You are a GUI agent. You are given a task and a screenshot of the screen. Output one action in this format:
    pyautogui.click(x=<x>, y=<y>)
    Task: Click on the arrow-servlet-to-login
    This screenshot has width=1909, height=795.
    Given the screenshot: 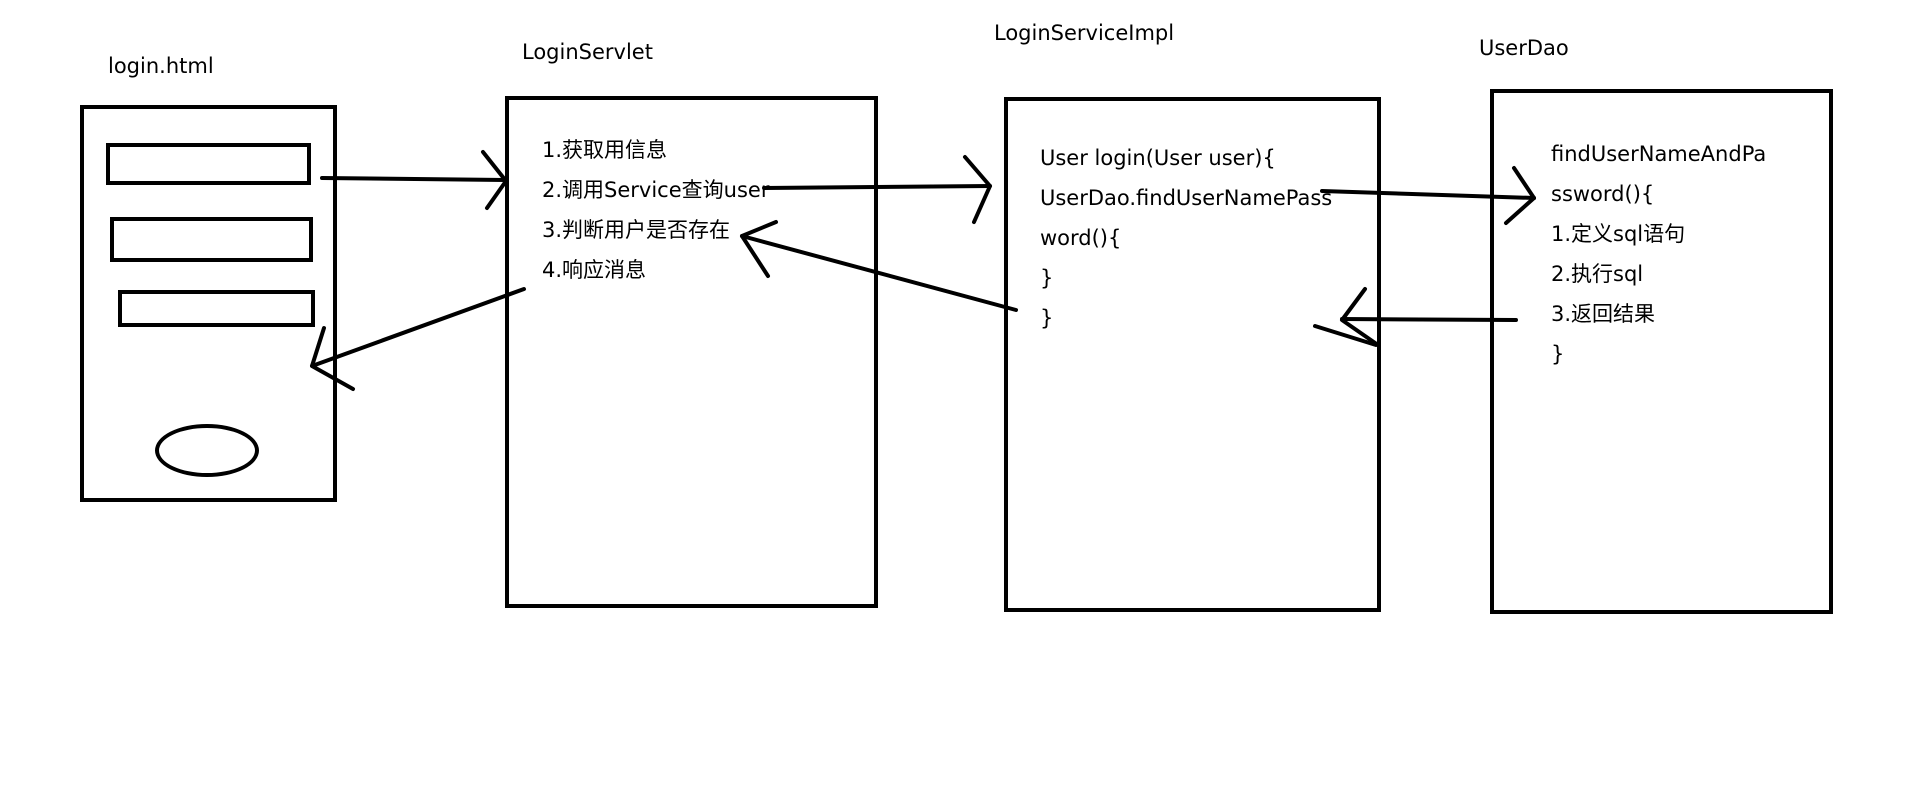 What is the action you would take?
    pyautogui.click(x=418, y=339)
    